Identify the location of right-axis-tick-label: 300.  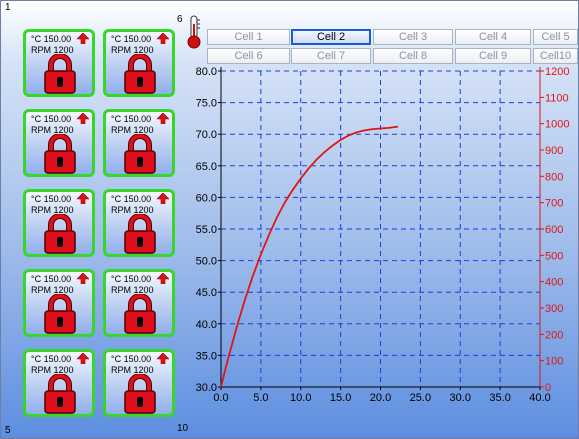
(554, 309).